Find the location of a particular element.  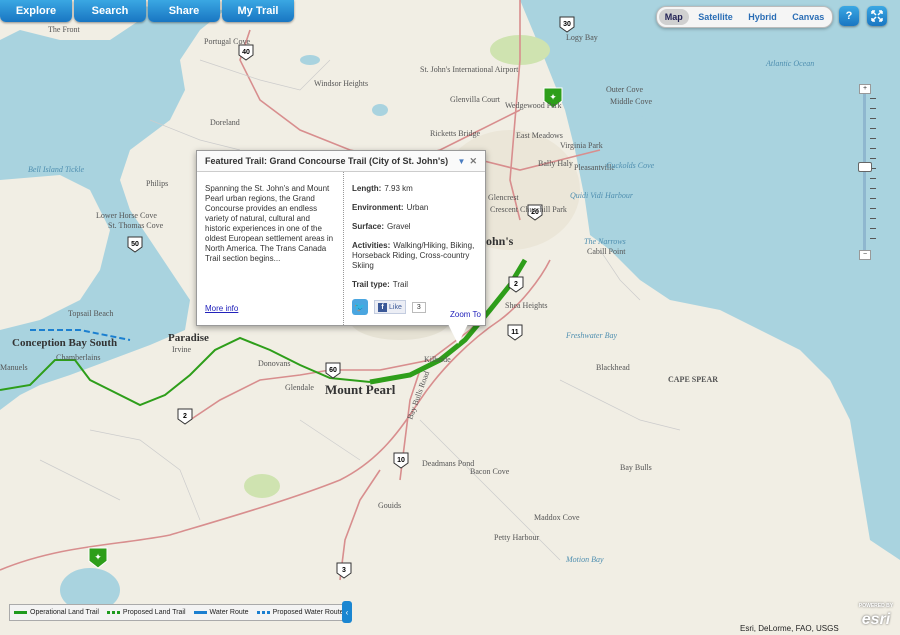

place-label: Windsor Heights is located at coordinates (341, 83).